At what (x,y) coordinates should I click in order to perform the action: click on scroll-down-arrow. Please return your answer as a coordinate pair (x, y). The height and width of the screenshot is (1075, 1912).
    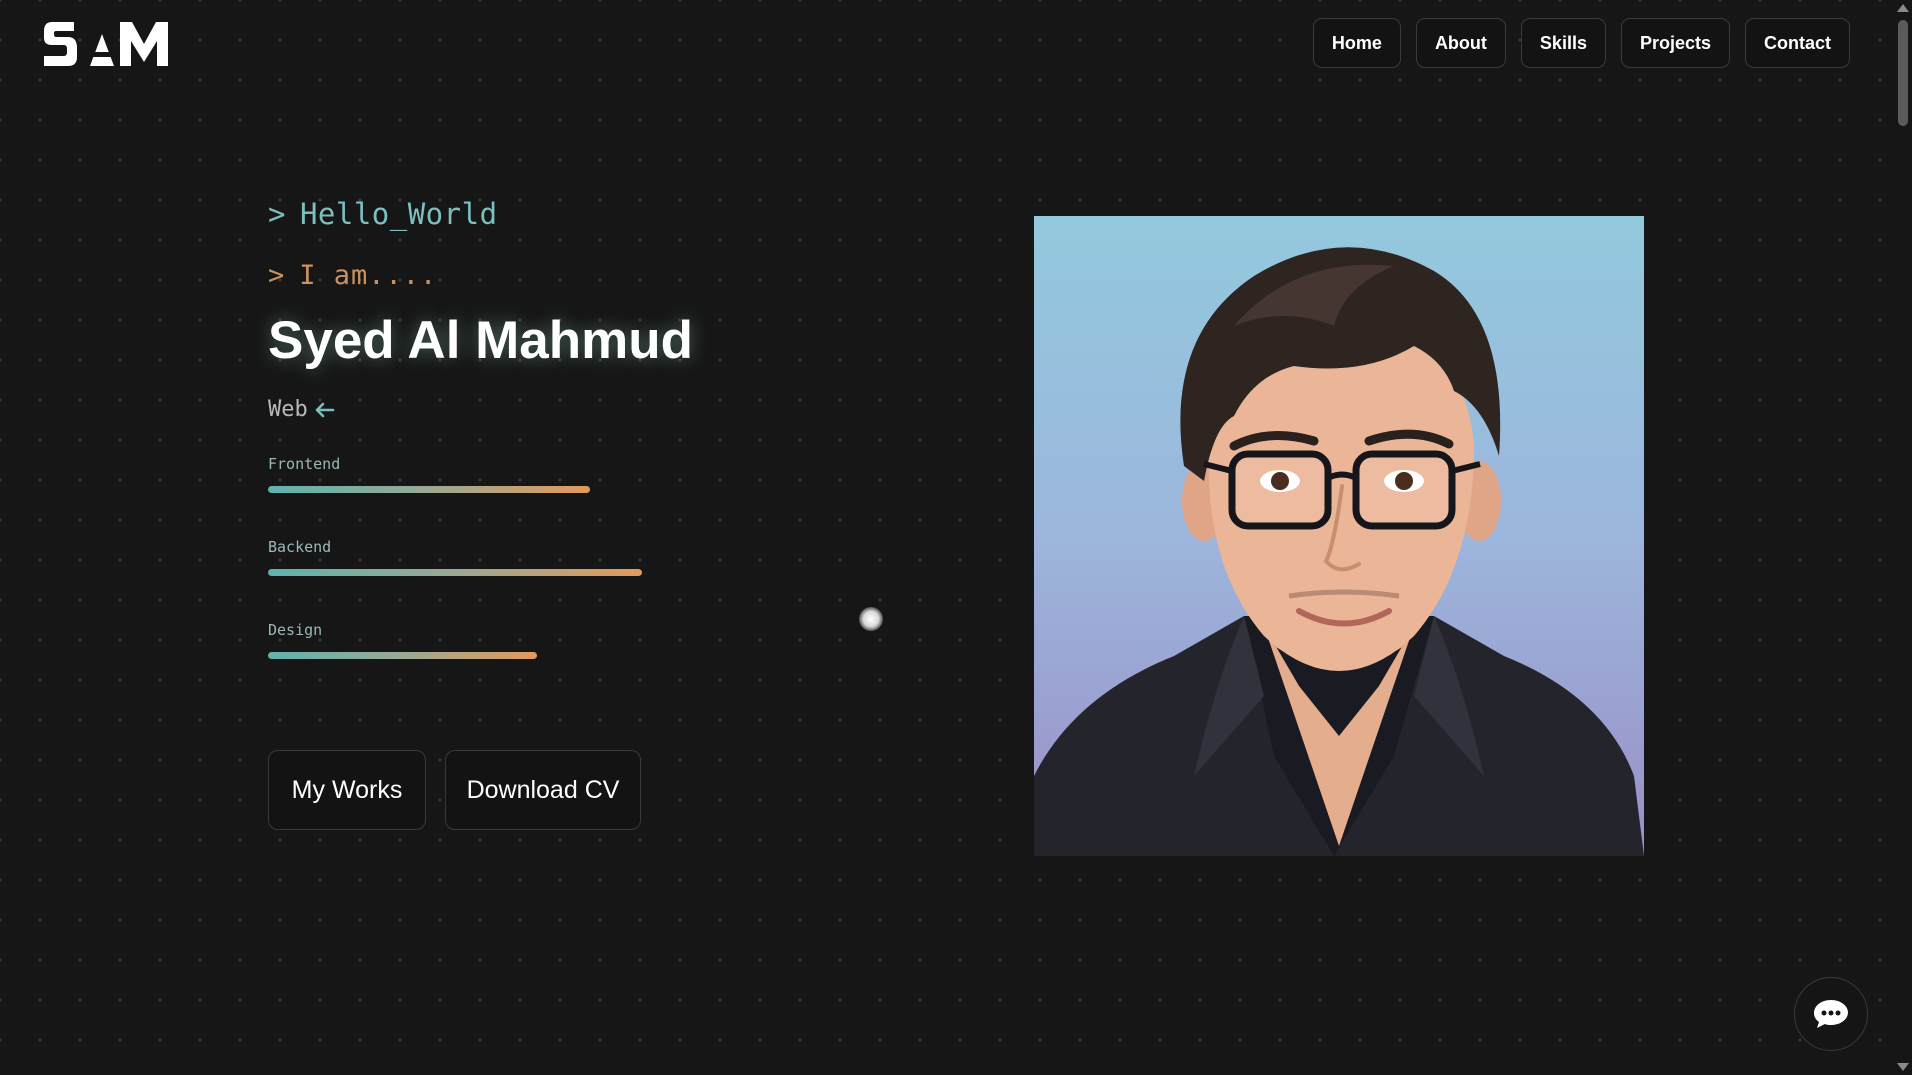
    Looking at the image, I should click on (1903, 1067).